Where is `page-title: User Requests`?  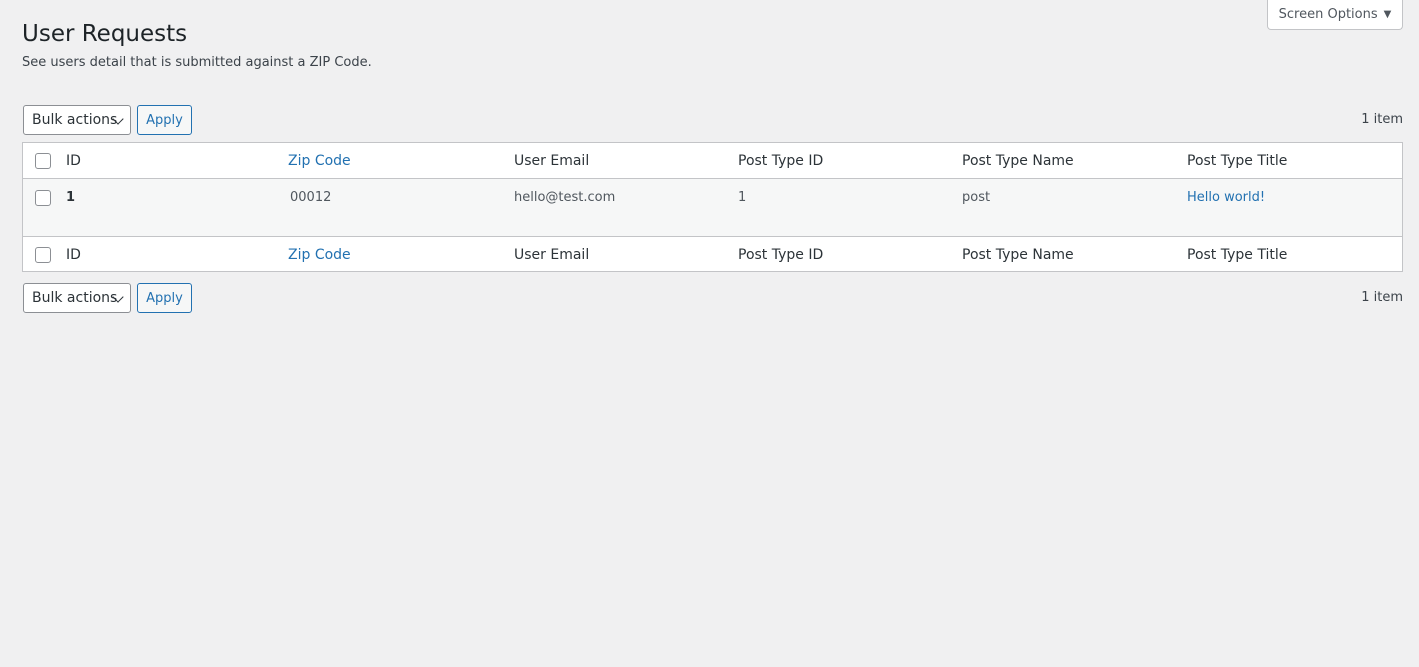
page-title: User Requests is located at coordinates (105, 34).